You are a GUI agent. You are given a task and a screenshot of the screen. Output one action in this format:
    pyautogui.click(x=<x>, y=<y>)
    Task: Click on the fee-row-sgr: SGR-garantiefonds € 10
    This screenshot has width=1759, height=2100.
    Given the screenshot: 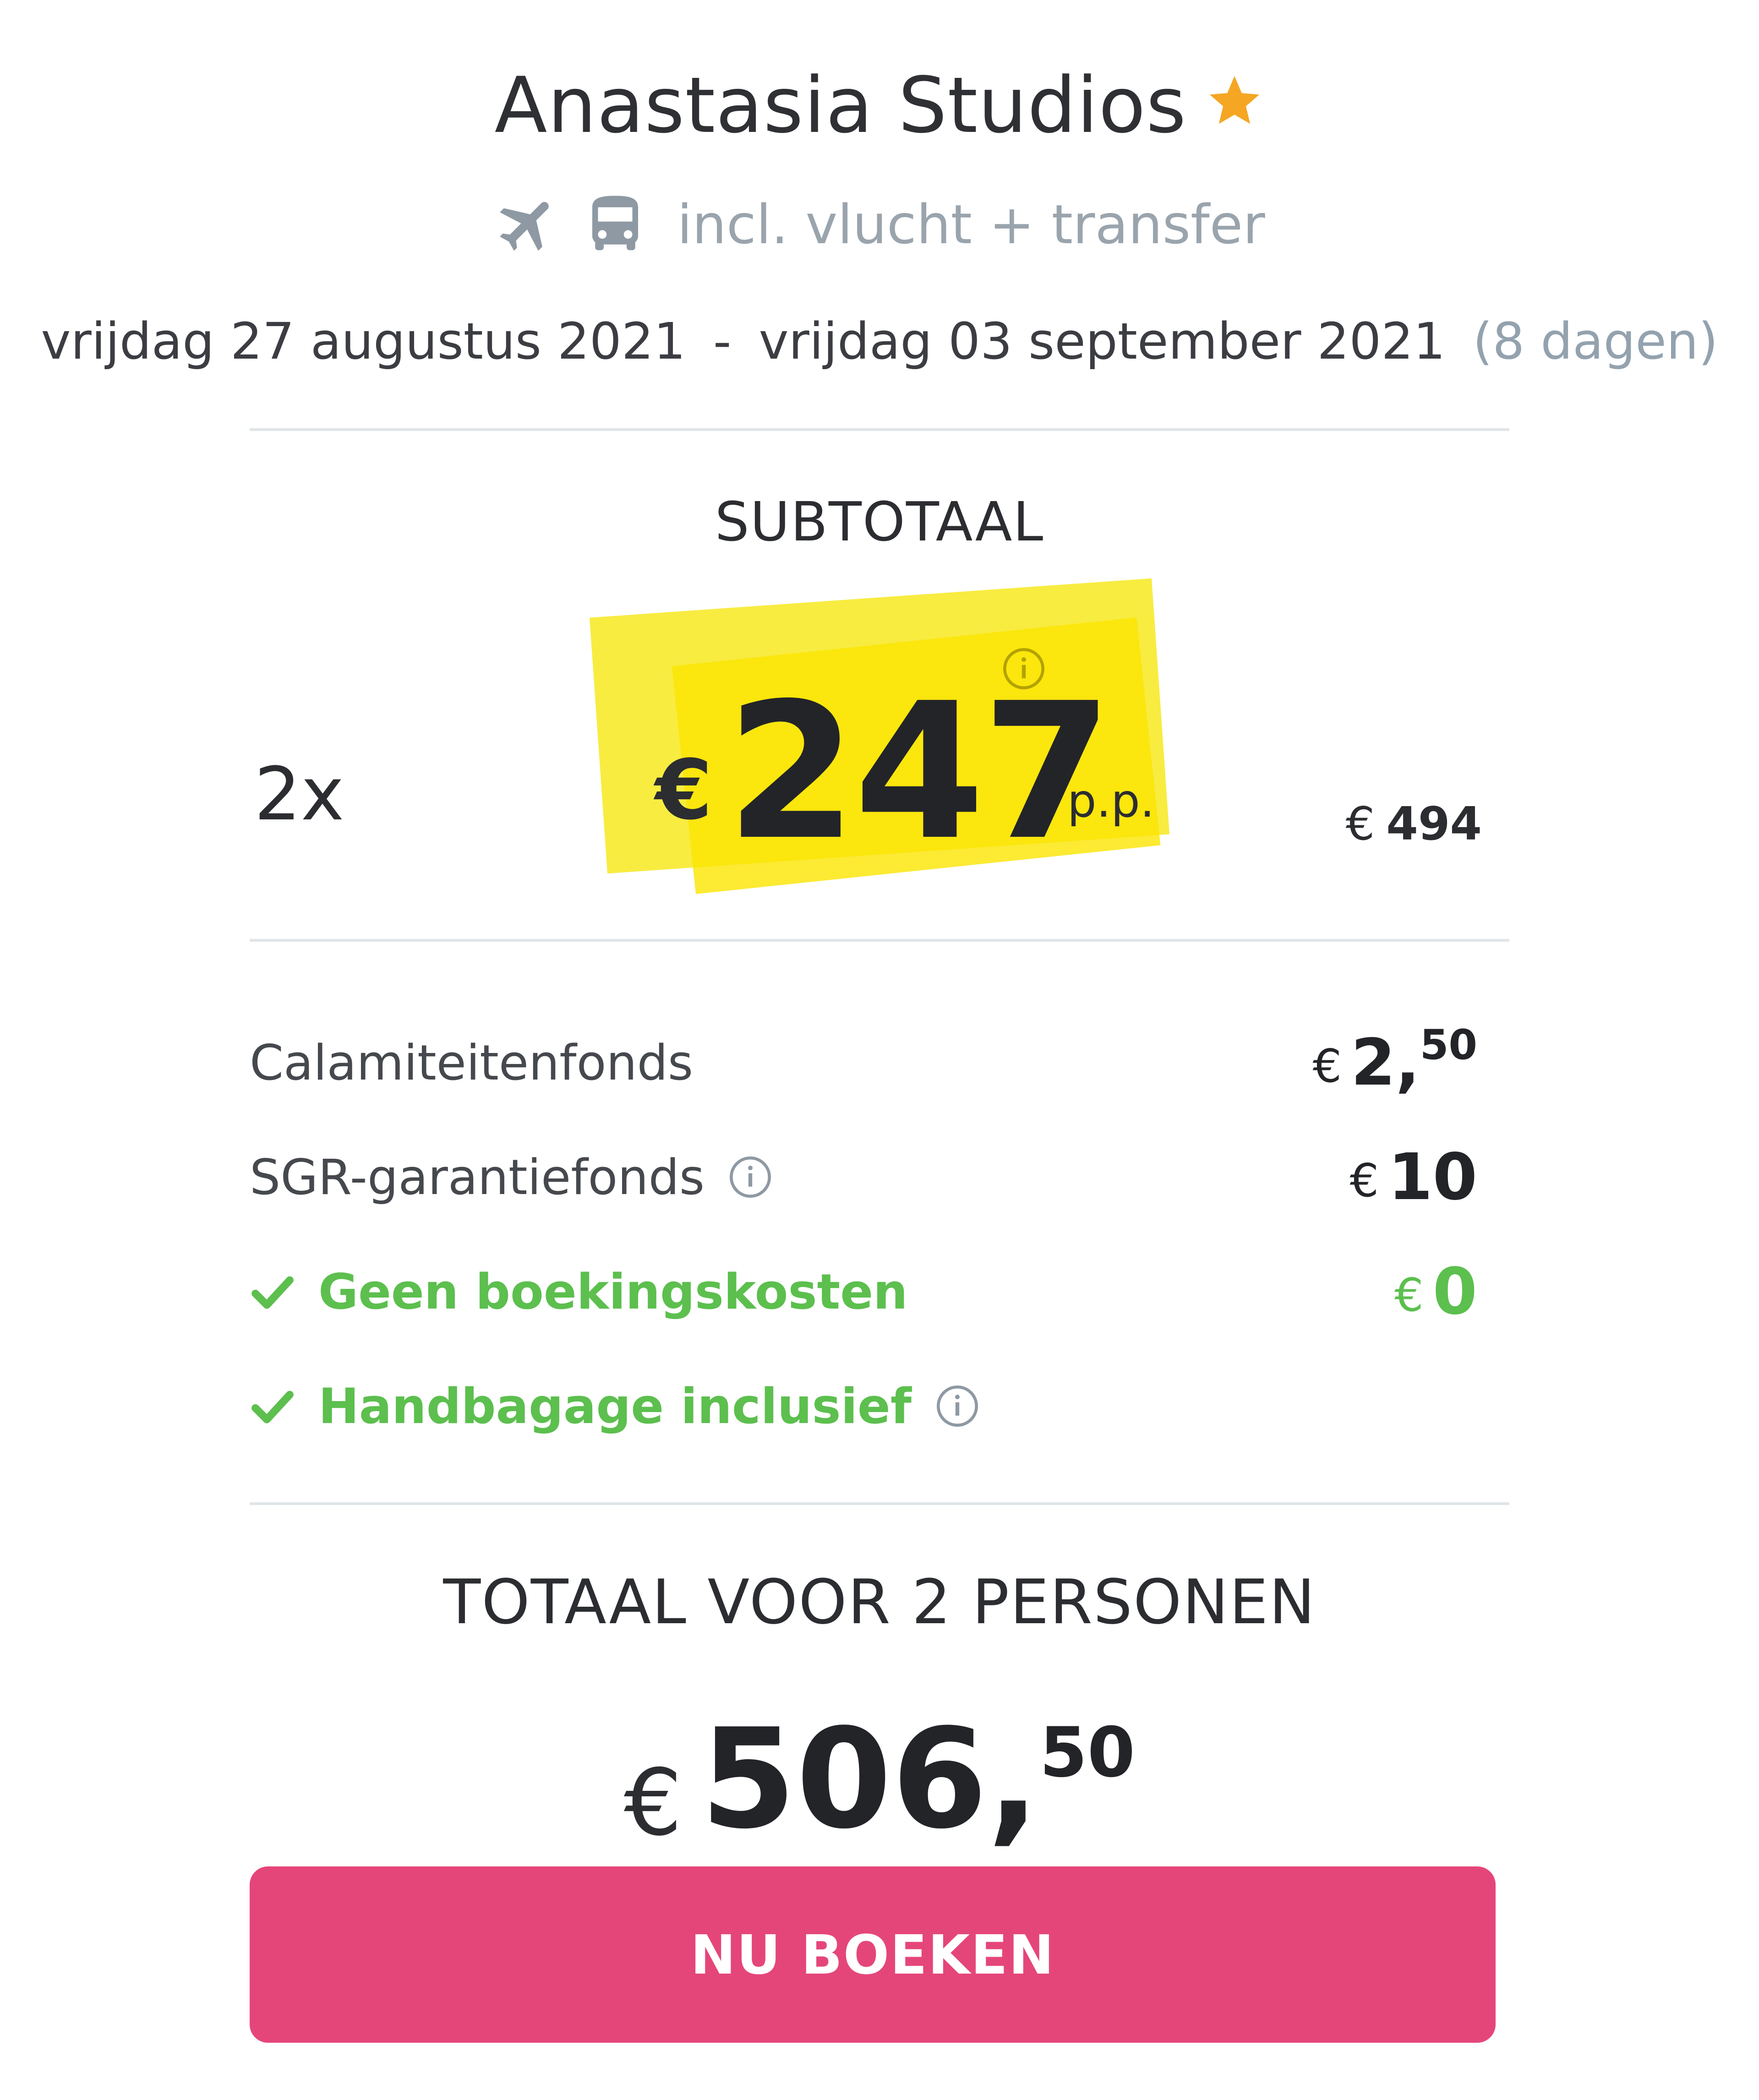 What is the action you would take?
    pyautogui.click(x=863, y=1177)
    